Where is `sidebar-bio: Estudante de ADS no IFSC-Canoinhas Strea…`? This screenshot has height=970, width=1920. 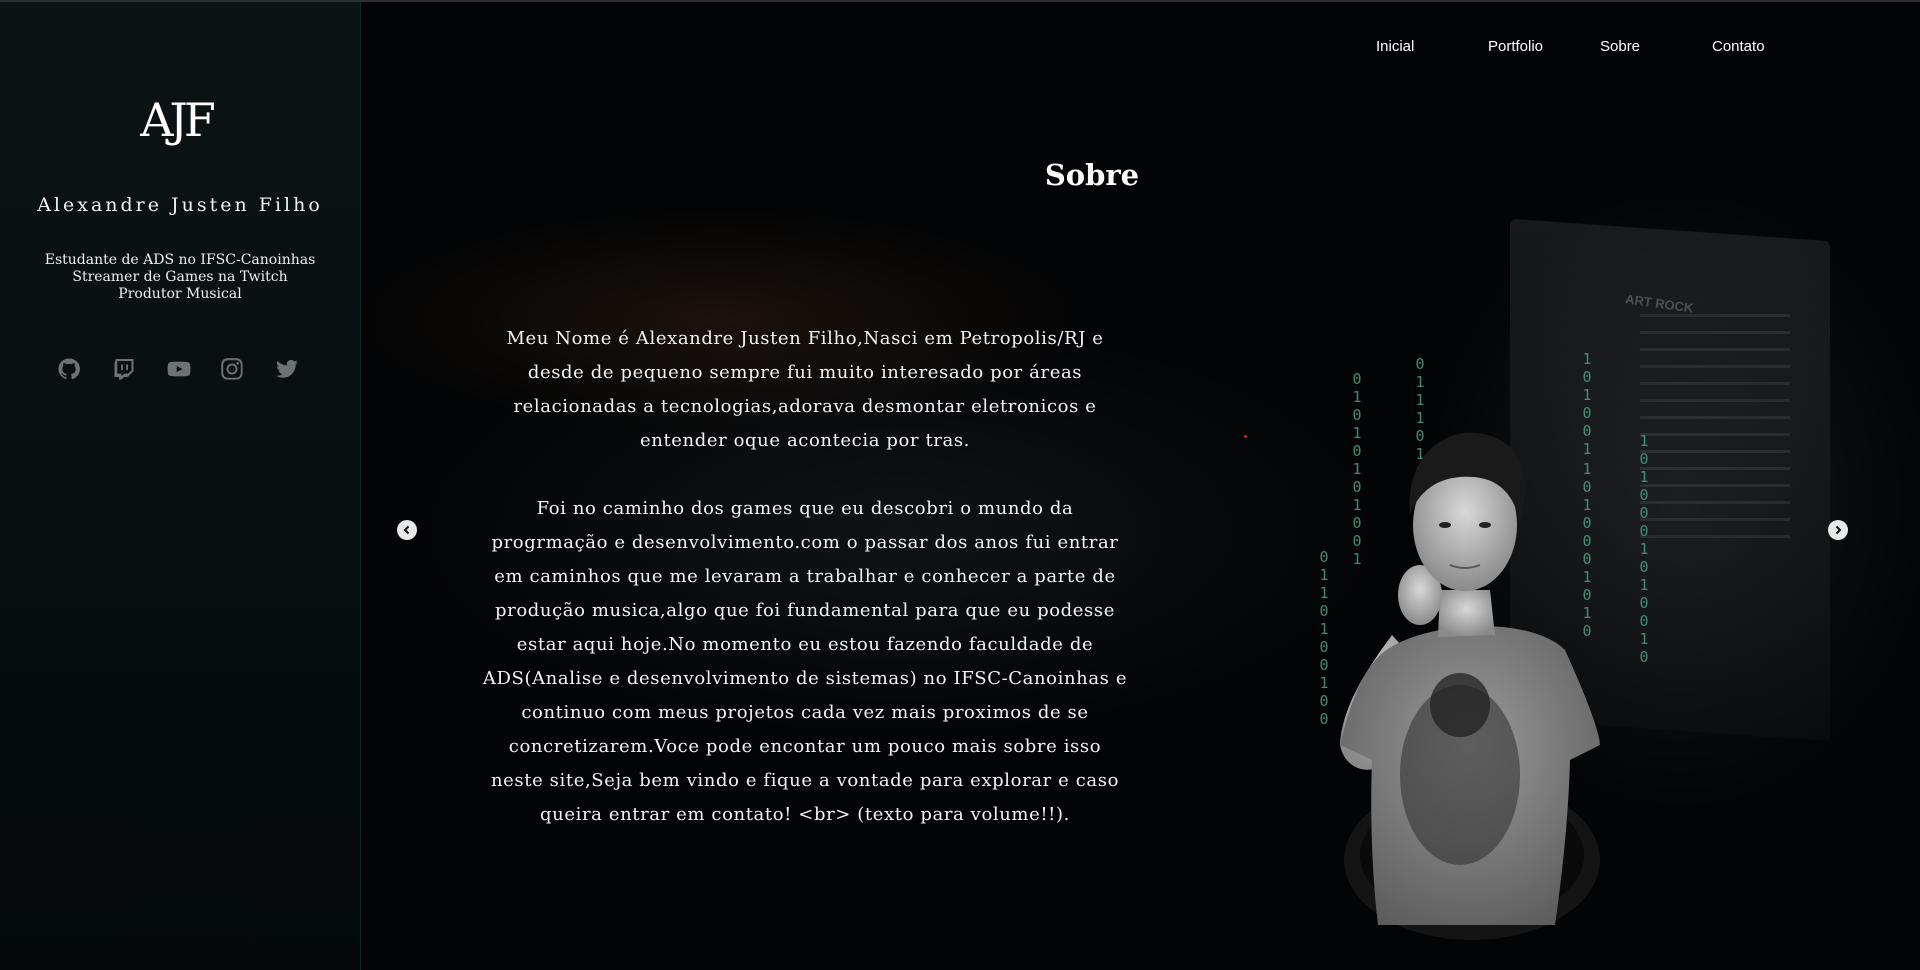
sidebar-bio: Estudante de ADS no IFSC-Canoinhas Strea… is located at coordinates (180, 277).